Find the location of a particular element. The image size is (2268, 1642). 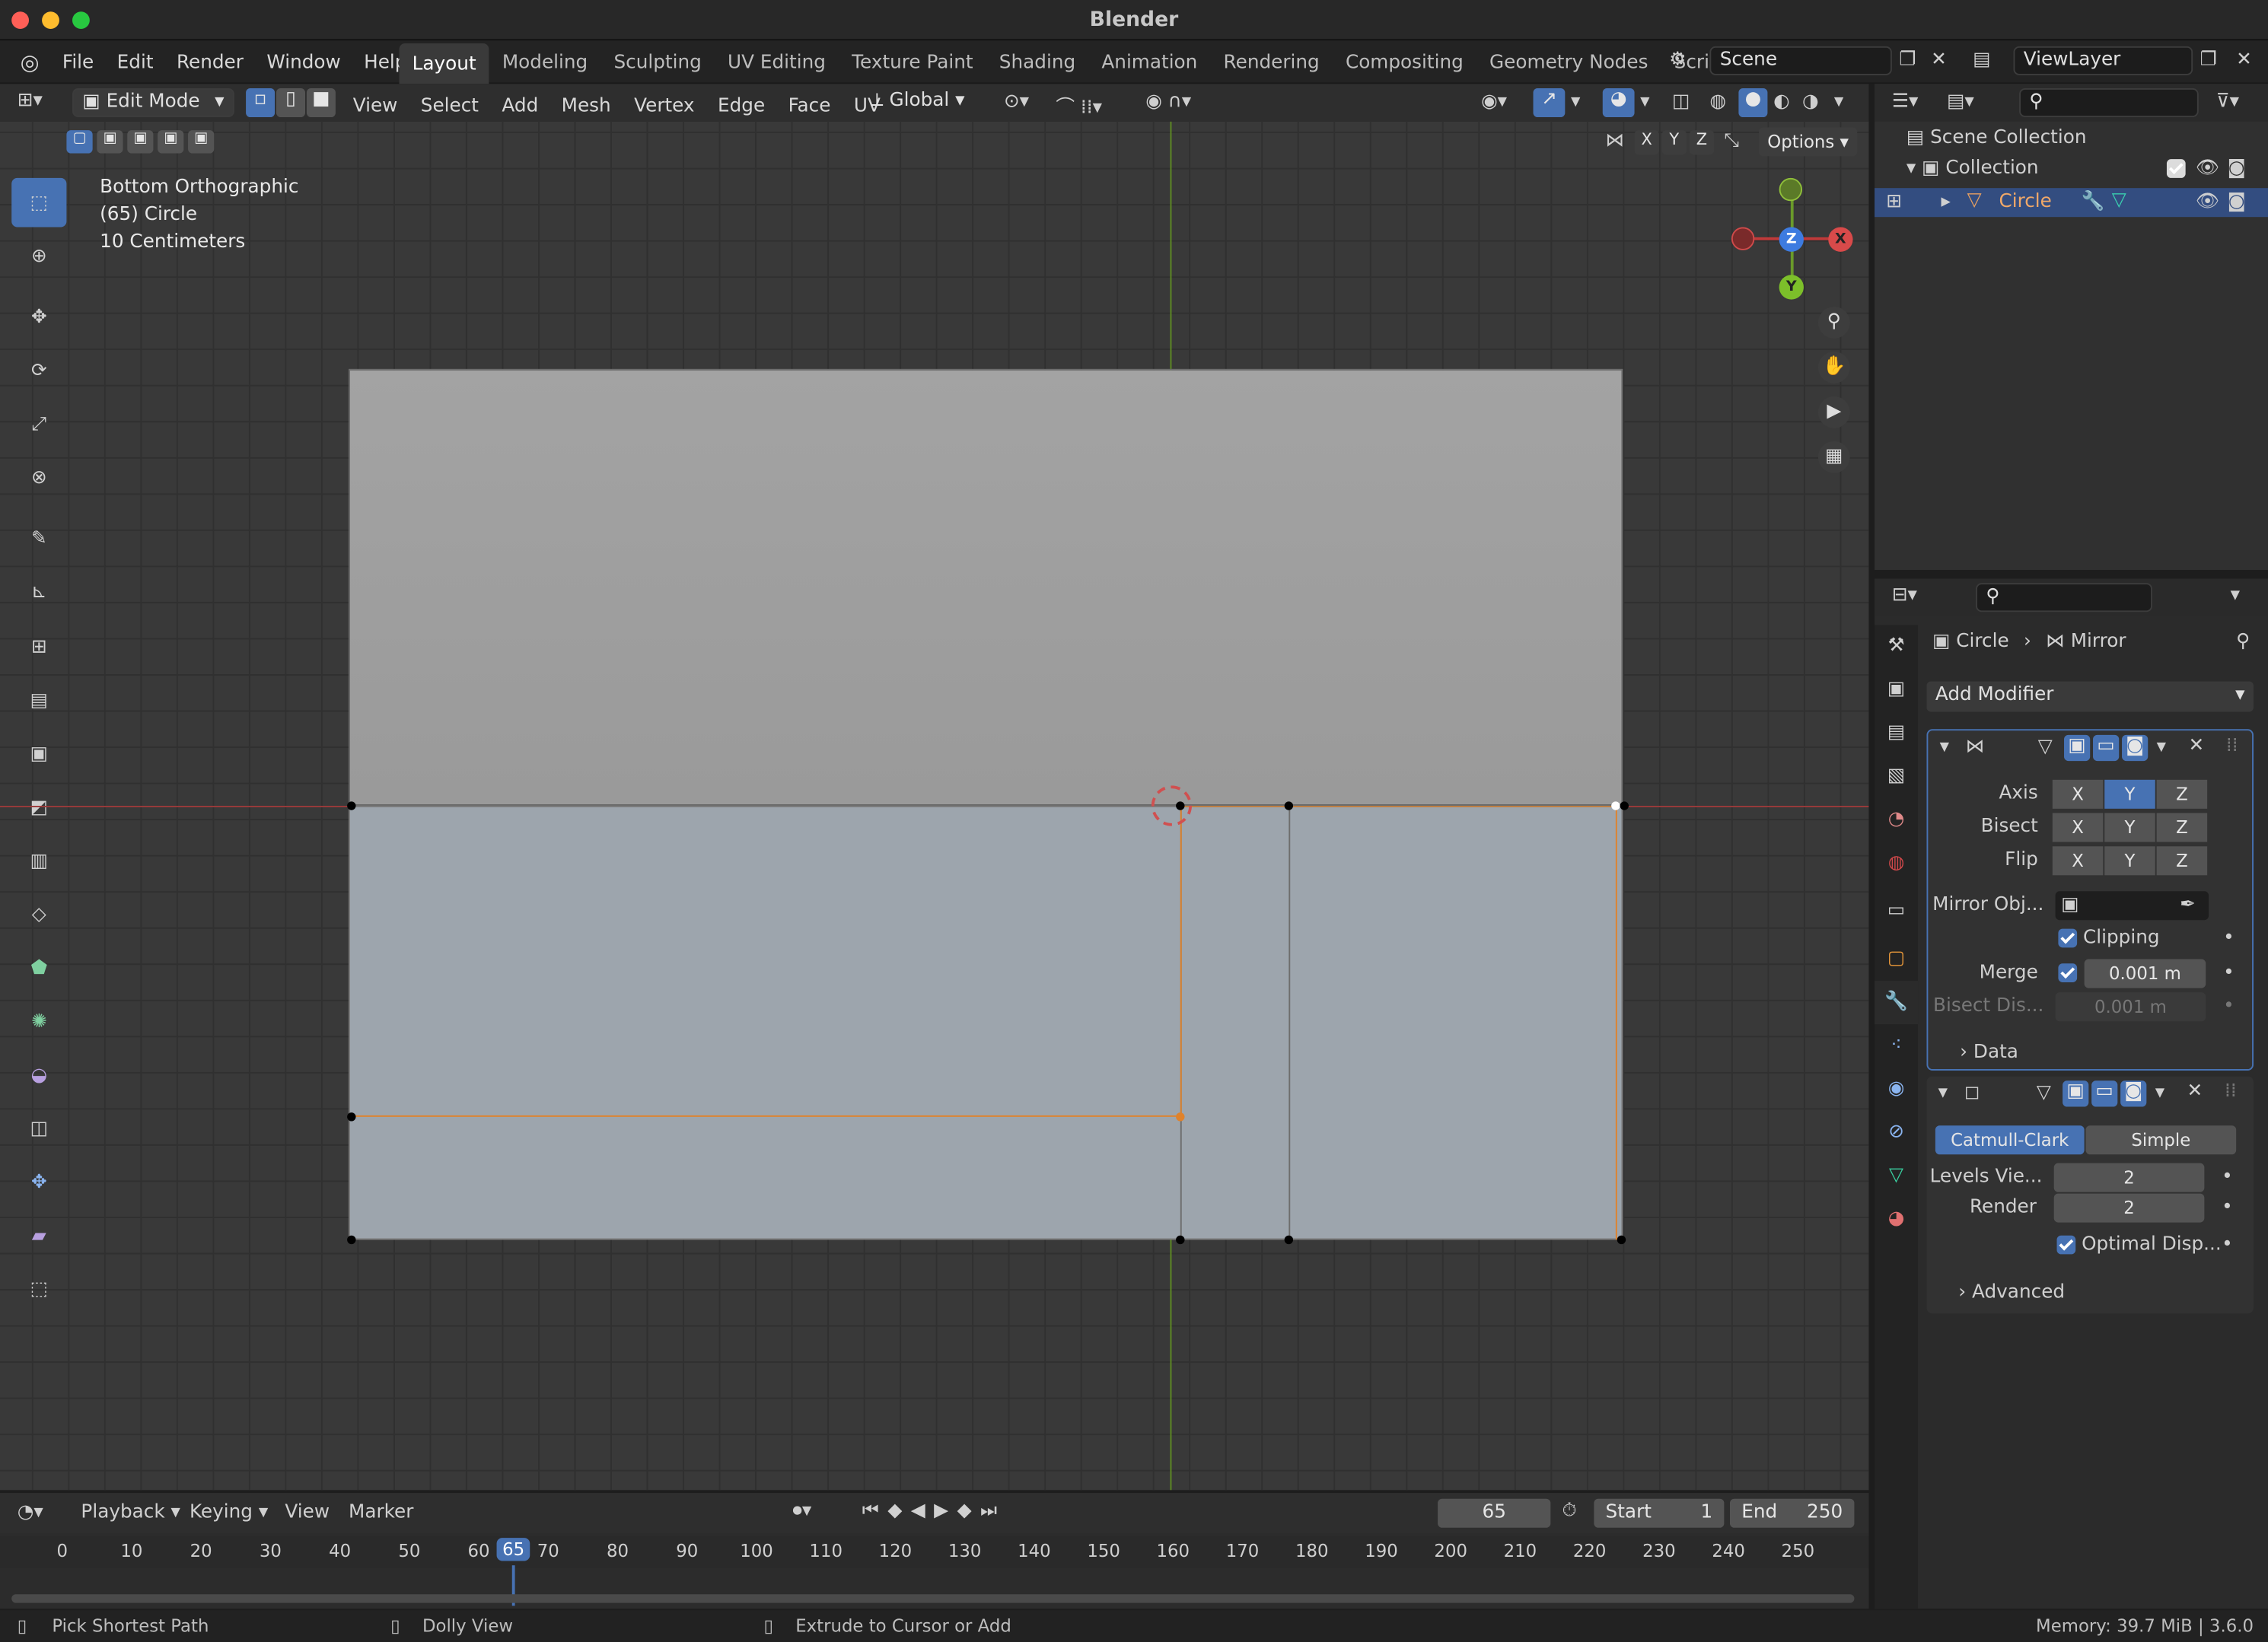

vertex-active is located at coordinates (1615, 805).